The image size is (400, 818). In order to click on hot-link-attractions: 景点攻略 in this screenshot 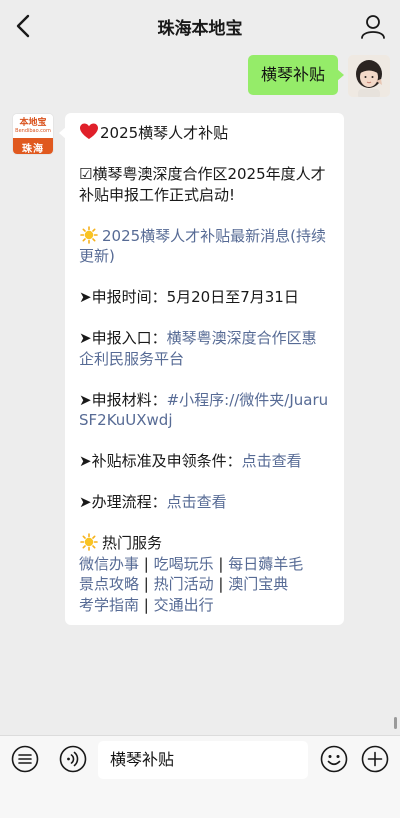, I will do `click(109, 584)`.